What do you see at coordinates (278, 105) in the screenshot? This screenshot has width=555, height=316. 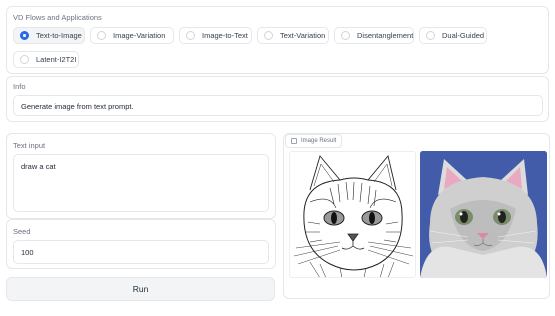 I see `info-field: Generate image from text prompt.` at bounding box center [278, 105].